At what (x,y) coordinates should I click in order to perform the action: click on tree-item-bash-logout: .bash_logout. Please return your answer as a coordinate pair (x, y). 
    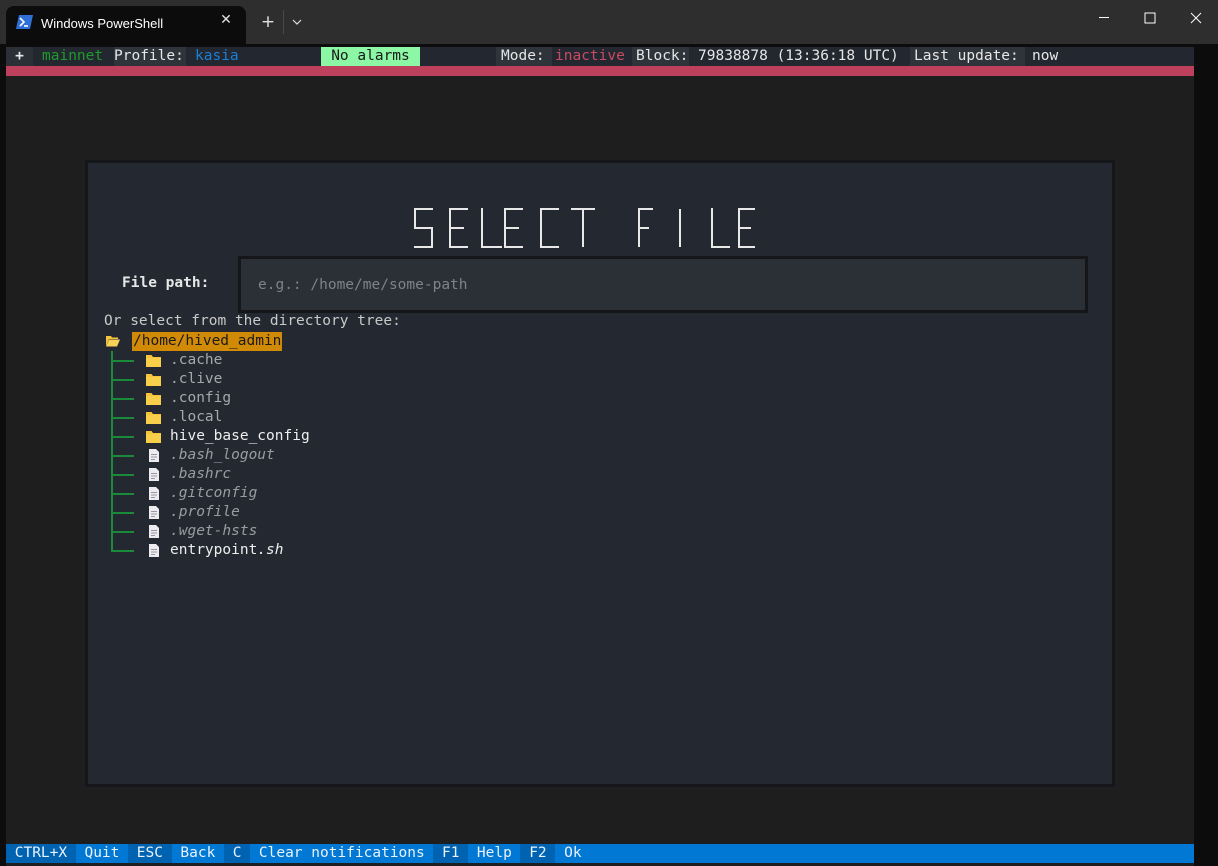
    Looking at the image, I should click on (391, 455).